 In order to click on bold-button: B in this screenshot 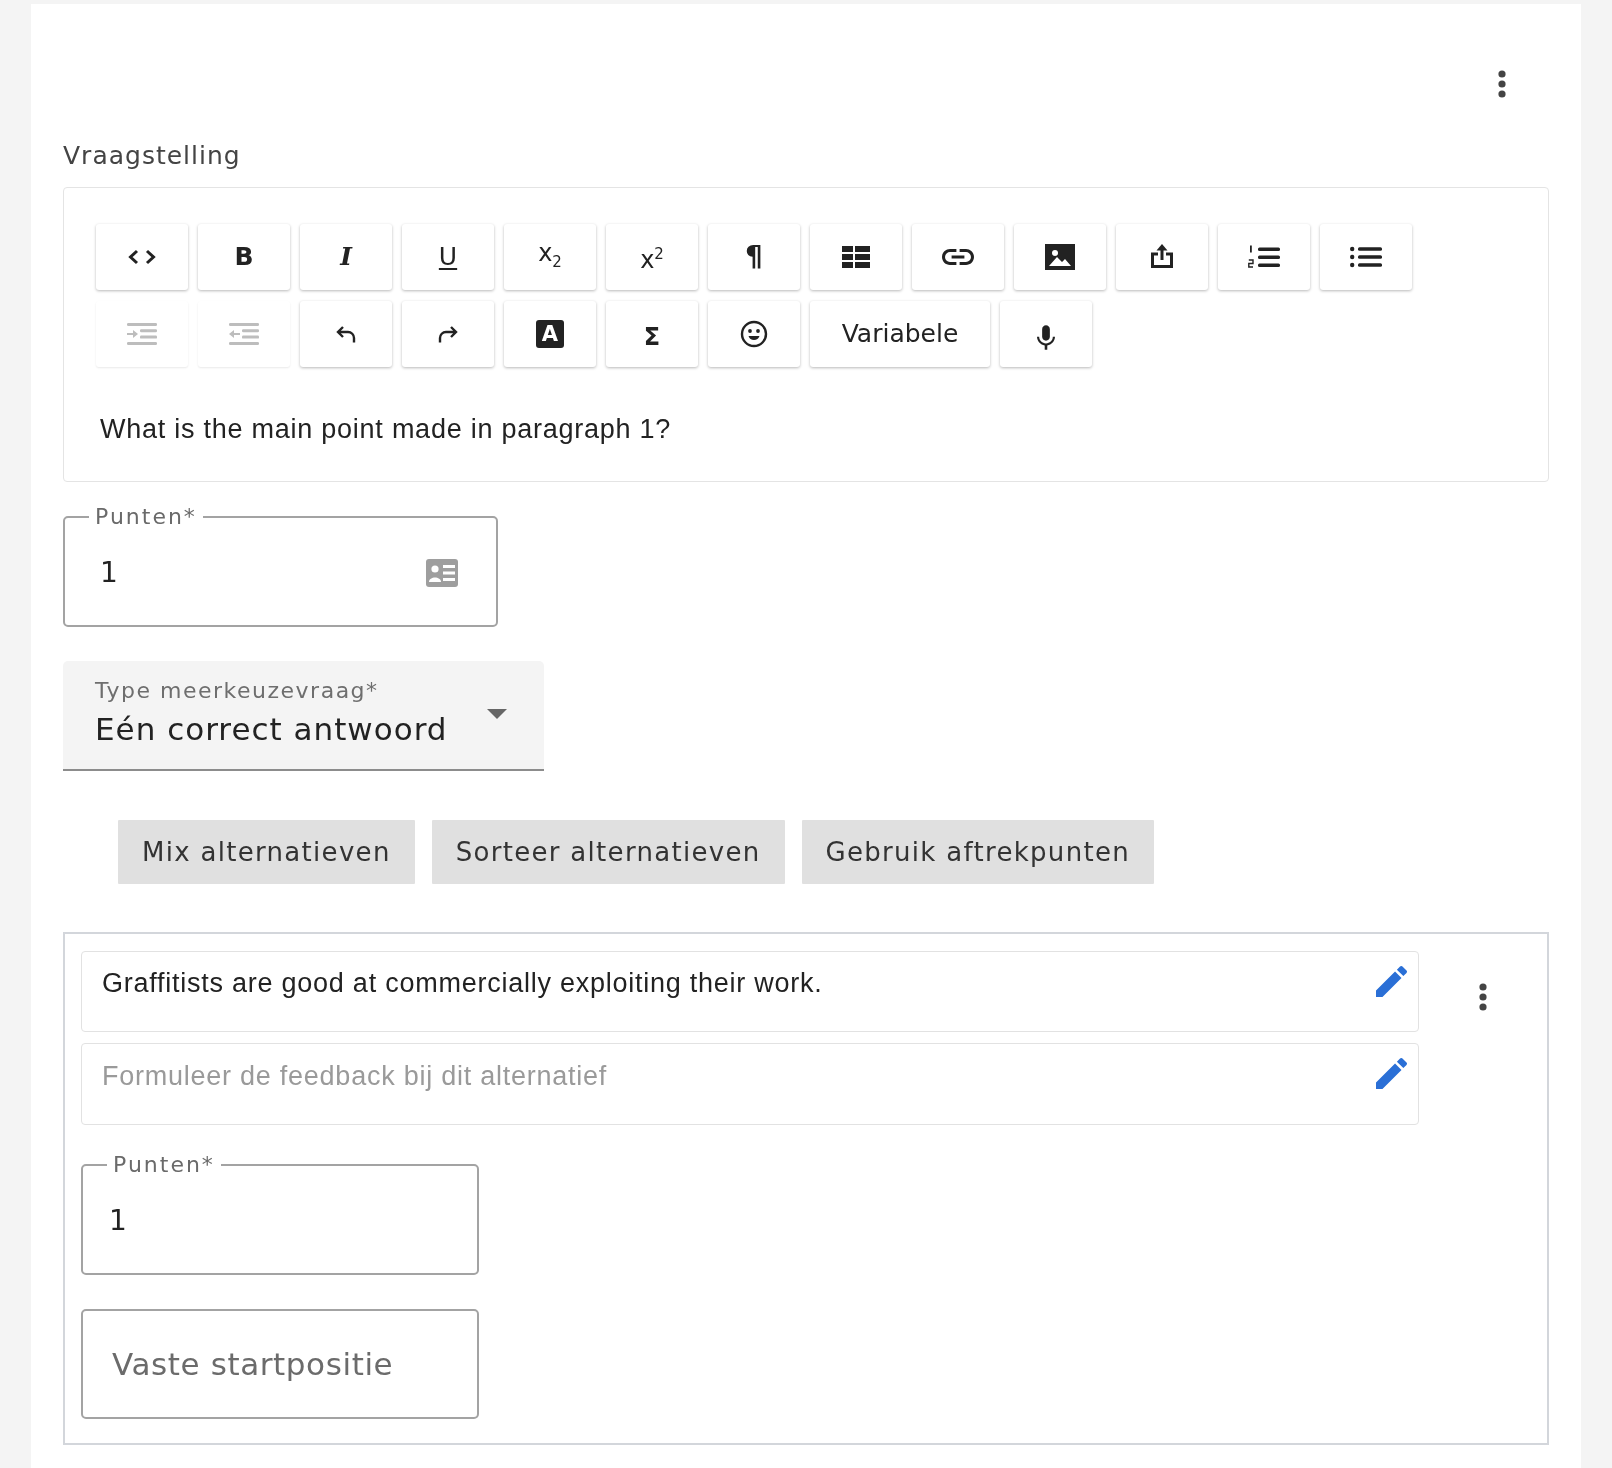, I will do `click(244, 257)`.